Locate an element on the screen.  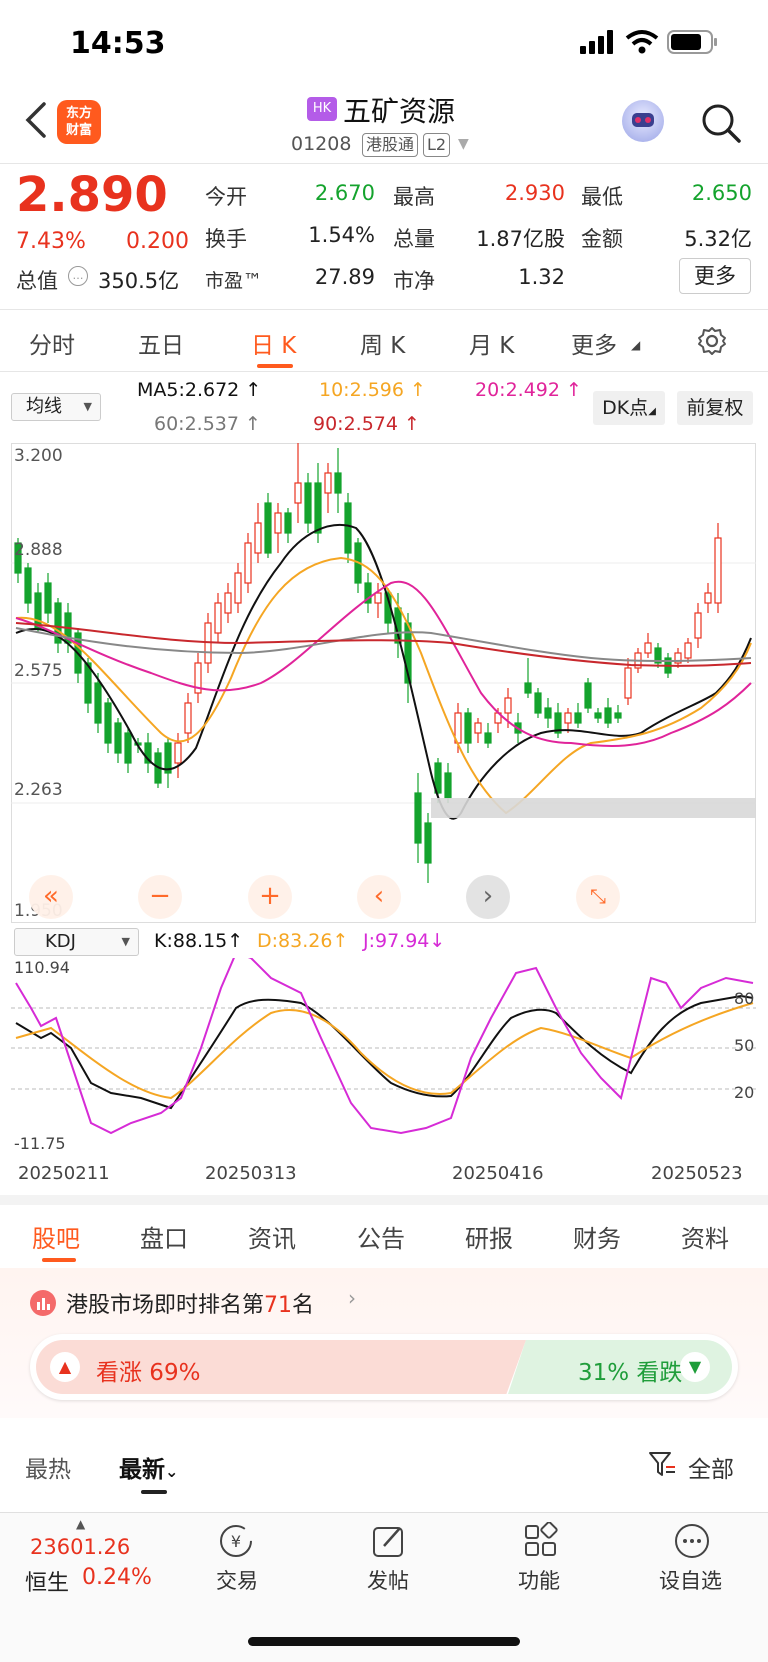
more-dots-icon is located at coordinates (692, 1541).